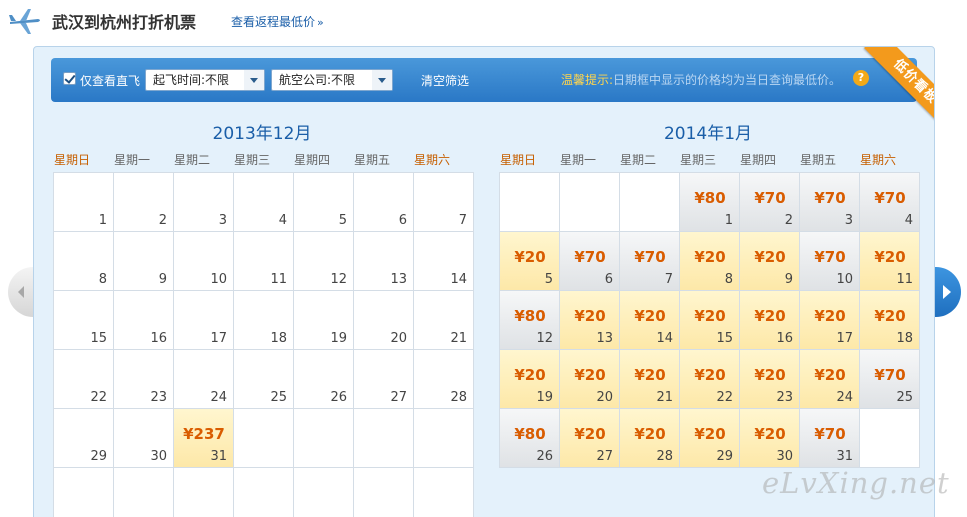 The height and width of the screenshot is (517, 967). Describe the element at coordinates (204, 434) in the screenshot. I see `day-price: ¥237` at that location.